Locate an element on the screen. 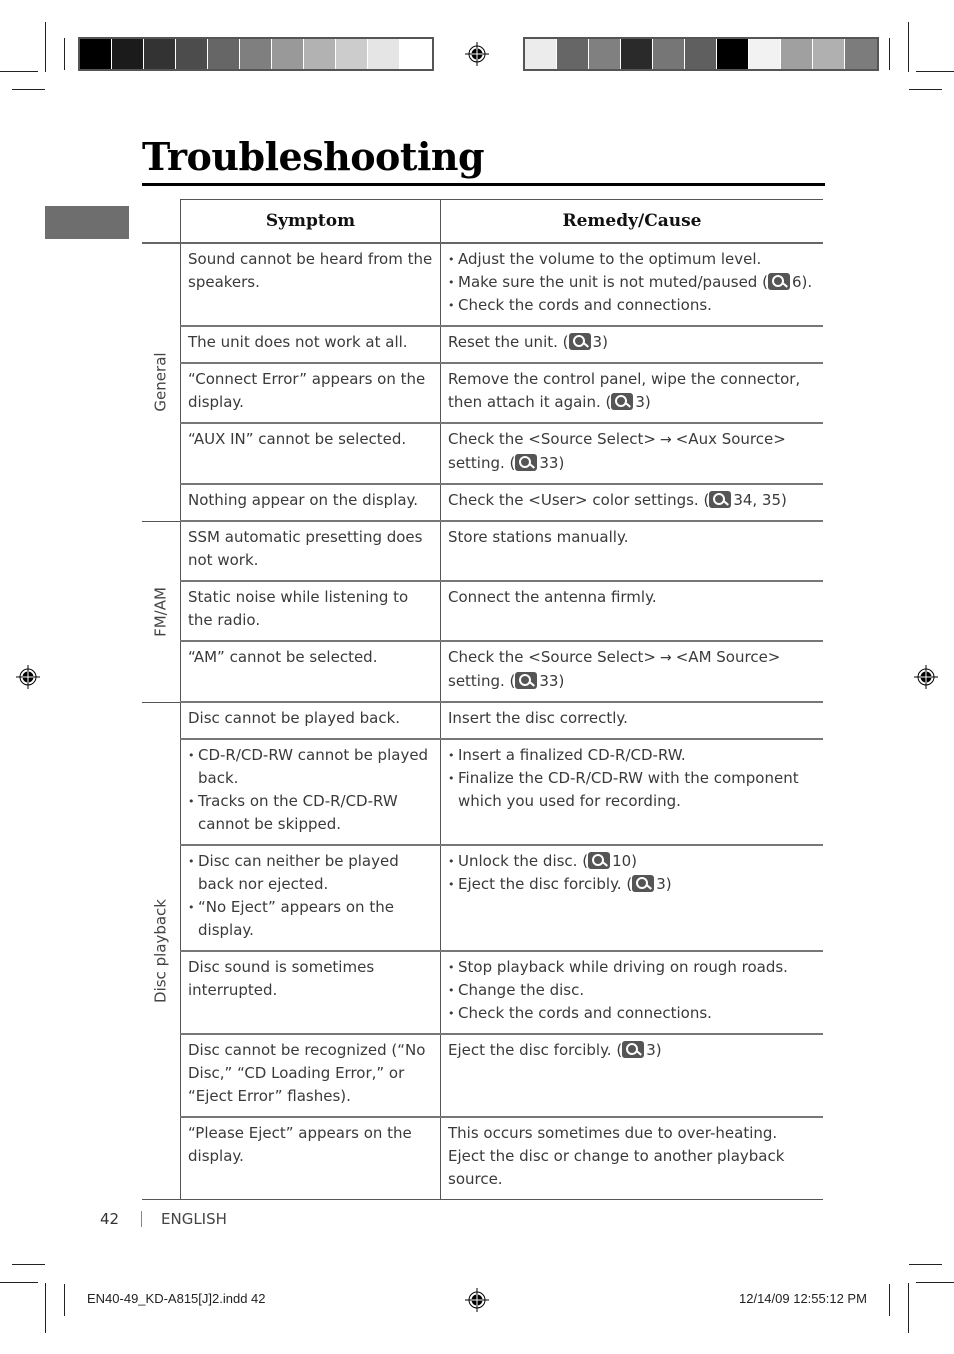  symptom-cell: SSM automatic presetting does not work. is located at coordinates (310, 551).